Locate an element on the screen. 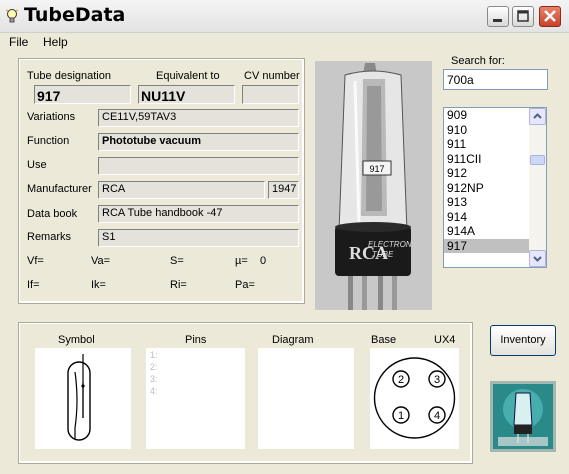 Image resolution: width=569 pixels, height=474 pixels. photo-label-electron: ELECTRON is located at coordinates (390, 244).